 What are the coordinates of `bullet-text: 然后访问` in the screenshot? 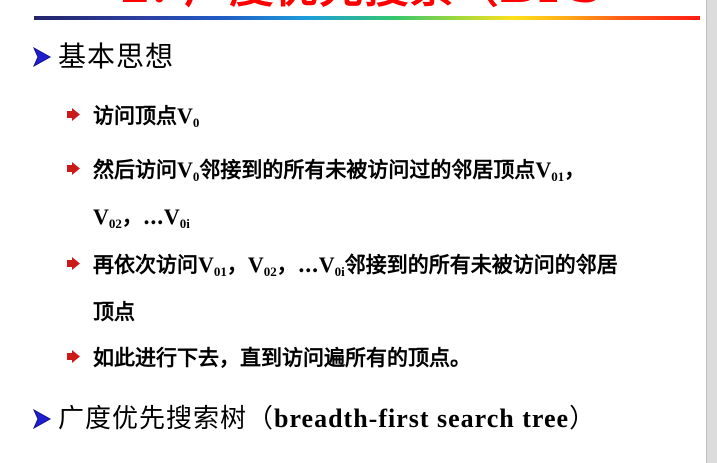 It's located at (135, 169).